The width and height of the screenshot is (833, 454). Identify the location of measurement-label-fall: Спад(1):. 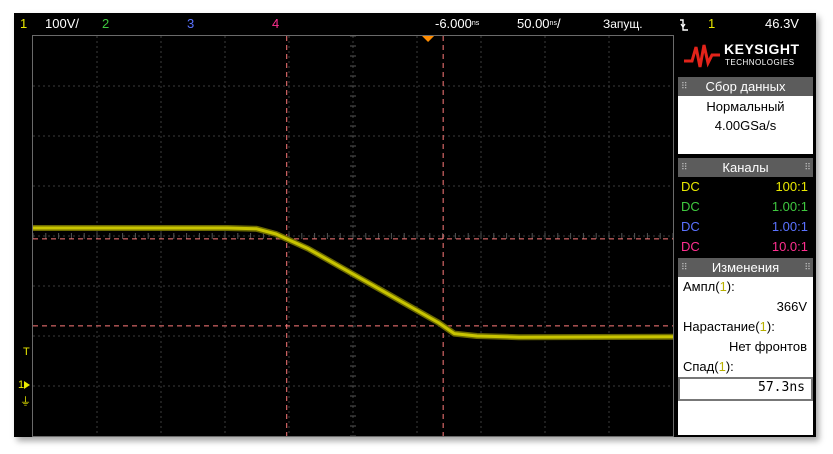
(708, 366).